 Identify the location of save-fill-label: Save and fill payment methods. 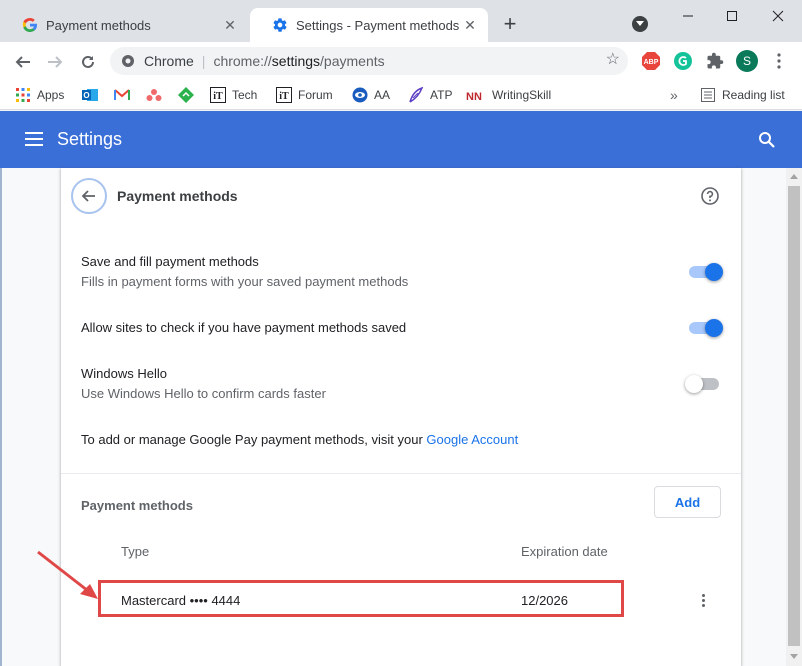
(170, 261).